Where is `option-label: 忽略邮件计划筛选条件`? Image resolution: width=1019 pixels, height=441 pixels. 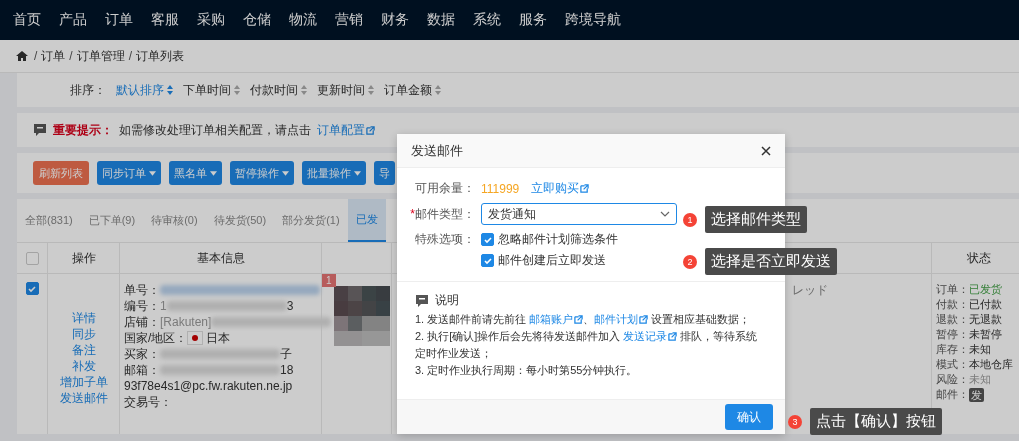 option-label: 忽略邮件计划筛选条件 is located at coordinates (558, 239).